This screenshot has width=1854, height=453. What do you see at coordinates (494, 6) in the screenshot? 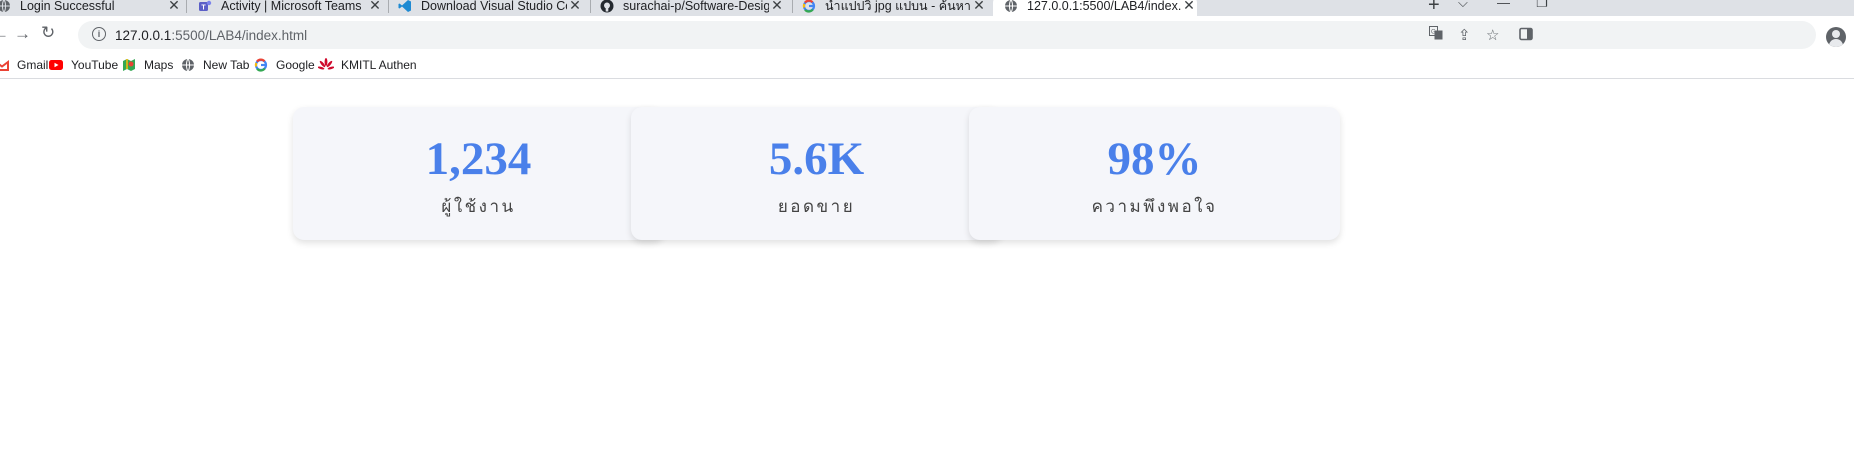
I see `tab-title: Download Visual Studio Code - M` at bounding box center [494, 6].